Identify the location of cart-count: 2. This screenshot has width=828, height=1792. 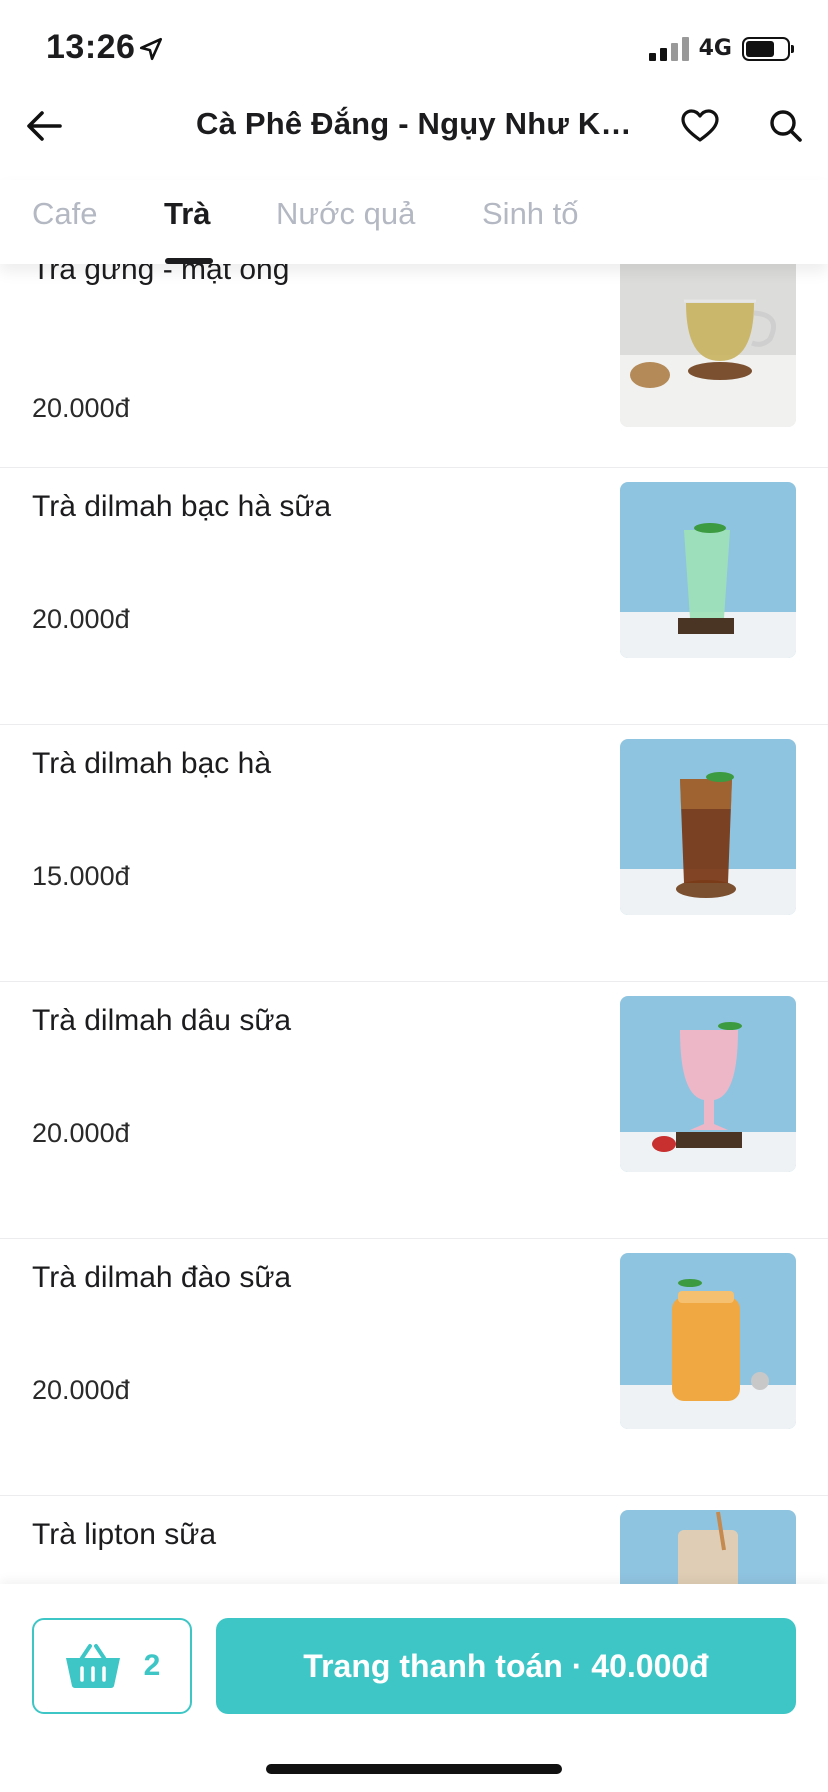
(152, 1665).